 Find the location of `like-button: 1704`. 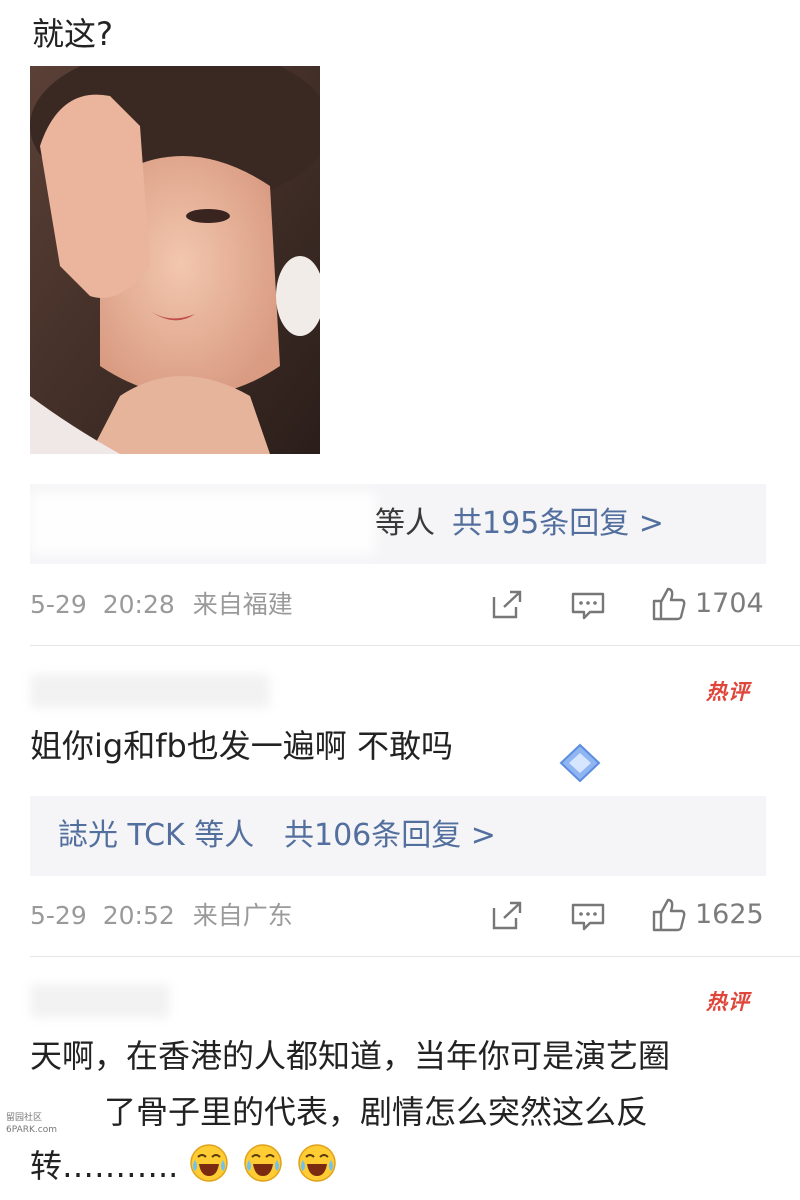

like-button: 1704 is located at coordinates (707, 604).